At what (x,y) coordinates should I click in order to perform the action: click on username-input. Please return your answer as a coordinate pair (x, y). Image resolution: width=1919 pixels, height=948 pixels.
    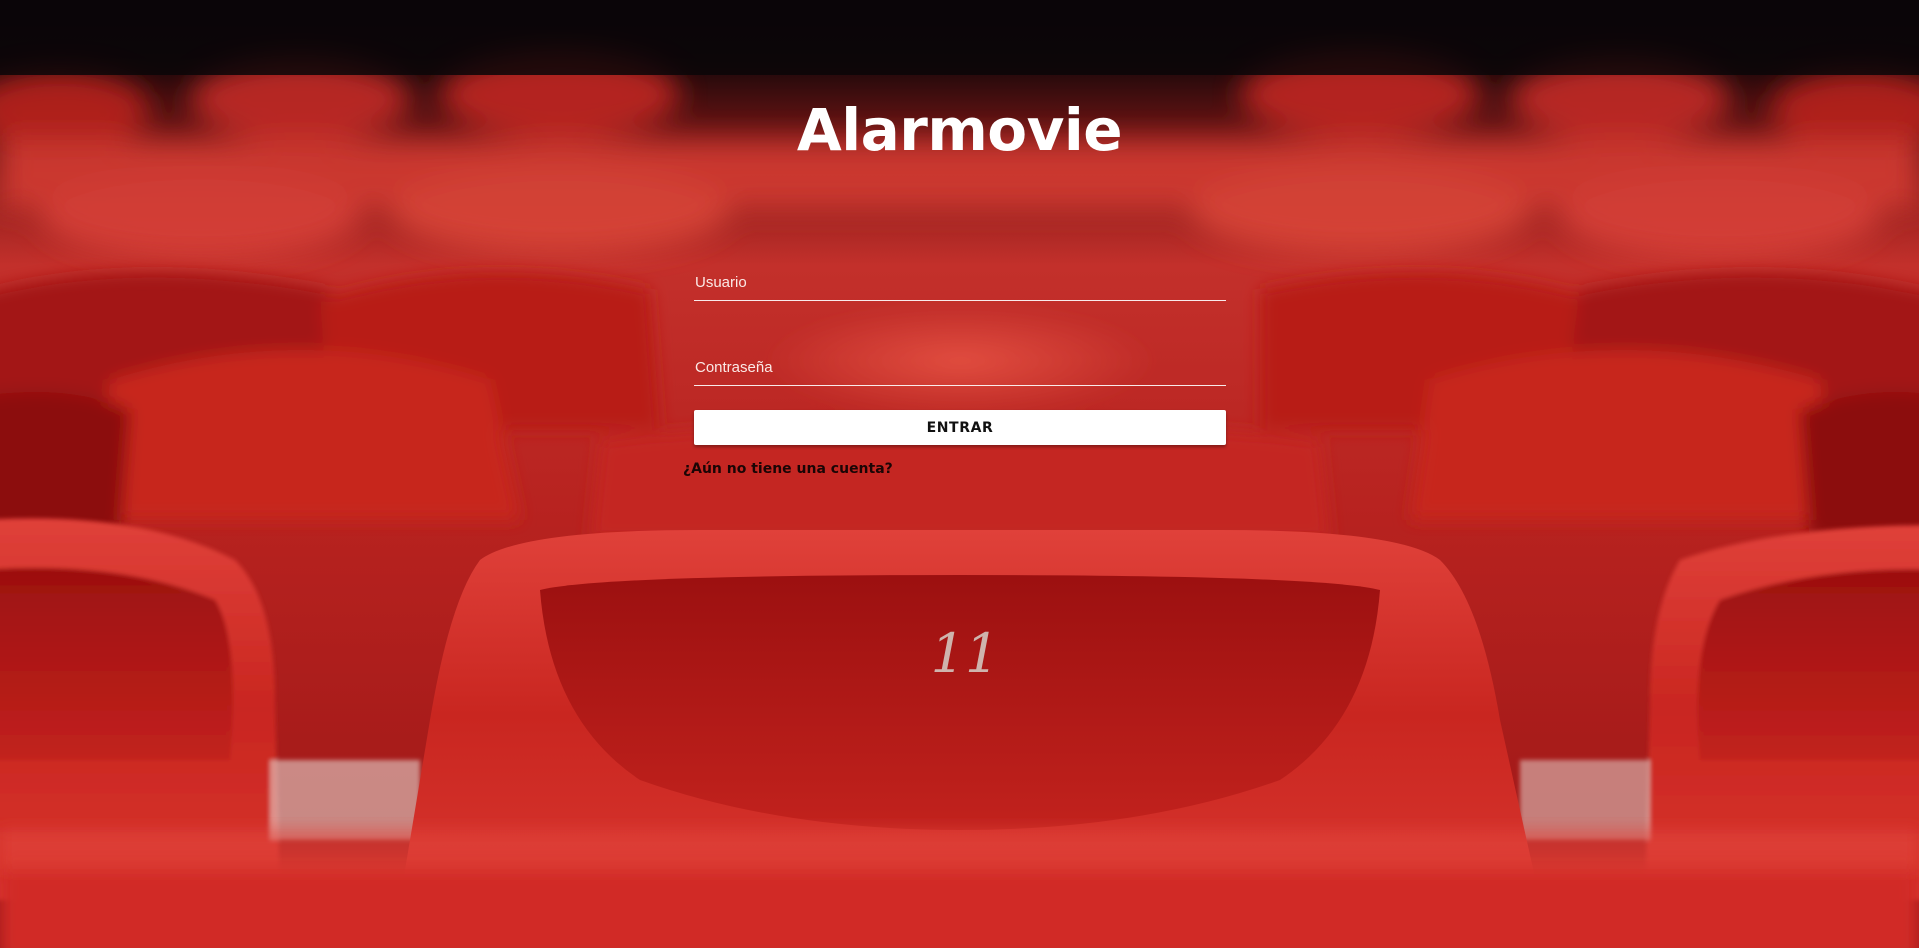
    Looking at the image, I should click on (960, 283).